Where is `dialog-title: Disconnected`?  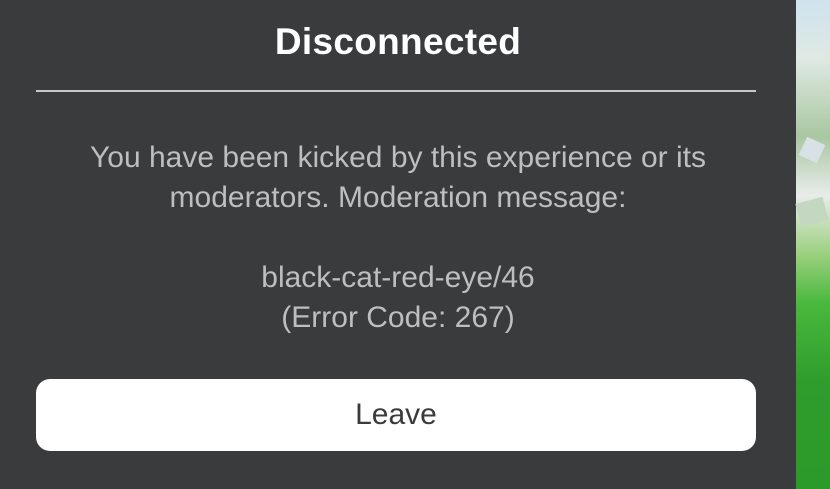
dialog-title: Disconnected is located at coordinates (398, 41).